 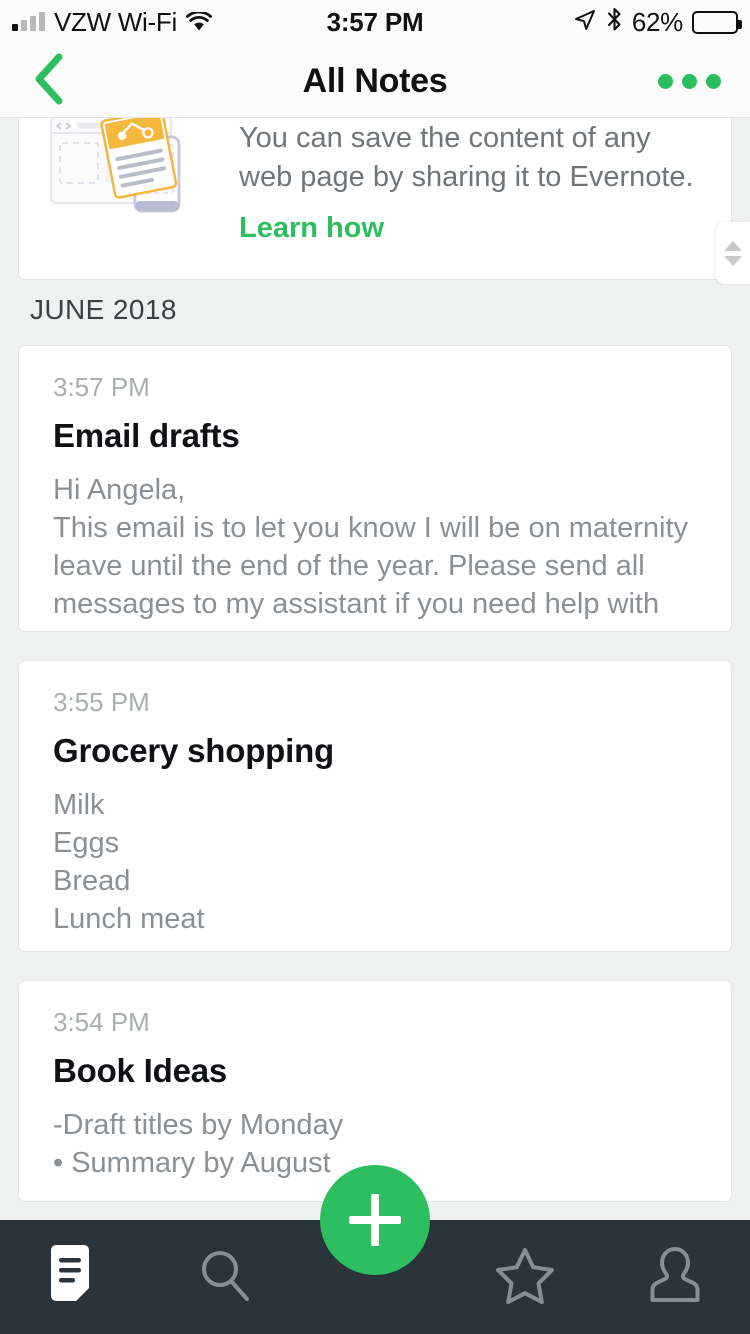 I want to click on note-timestamp: 3:54 PM, so click(x=101, y=1022).